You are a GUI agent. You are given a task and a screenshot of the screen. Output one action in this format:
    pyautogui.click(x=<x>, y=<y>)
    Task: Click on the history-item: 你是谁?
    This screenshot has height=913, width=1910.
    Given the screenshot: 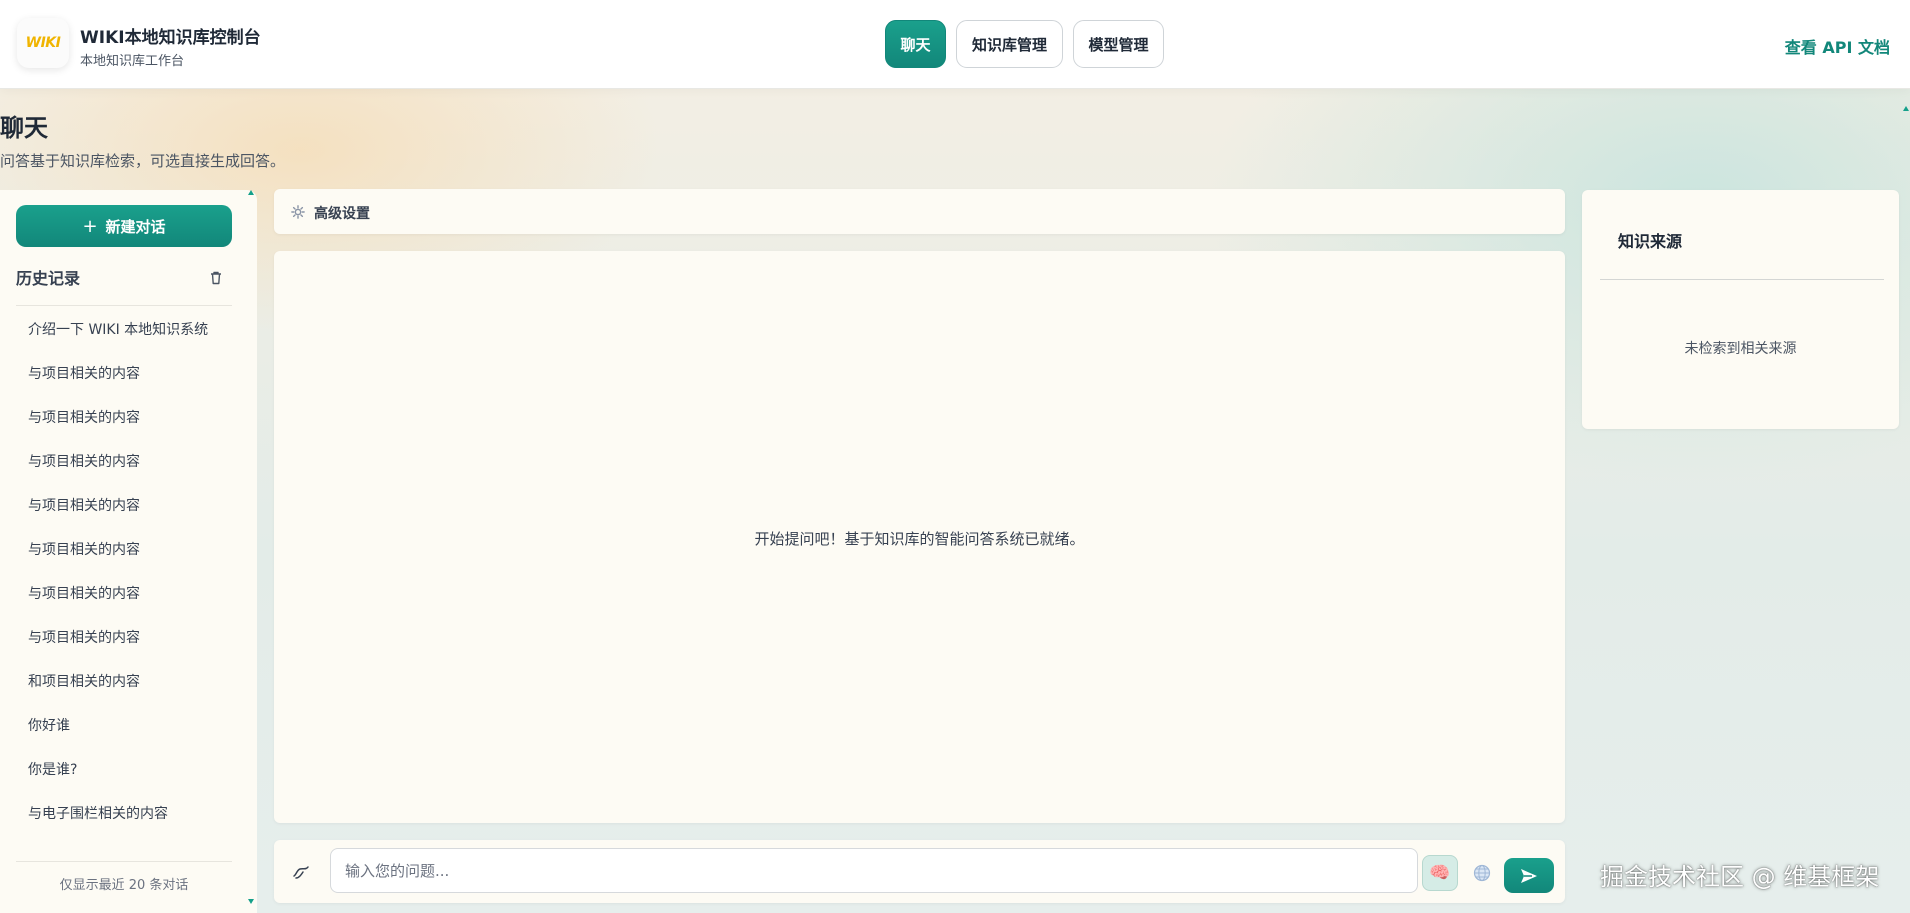 What is the action you would take?
    pyautogui.click(x=118, y=782)
    